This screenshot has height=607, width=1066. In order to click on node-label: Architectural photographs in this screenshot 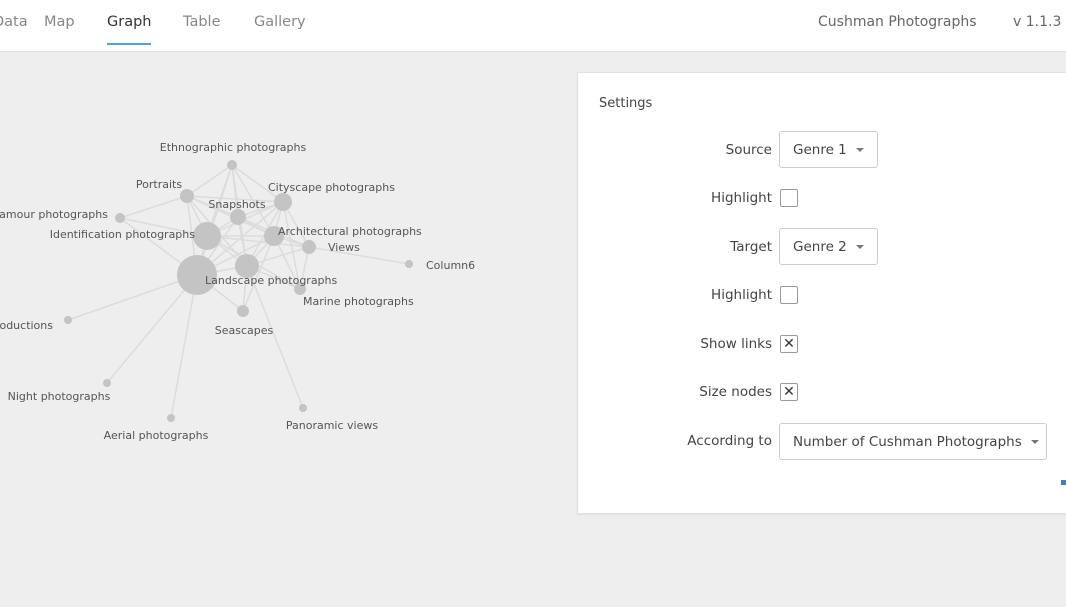, I will do `click(350, 231)`.